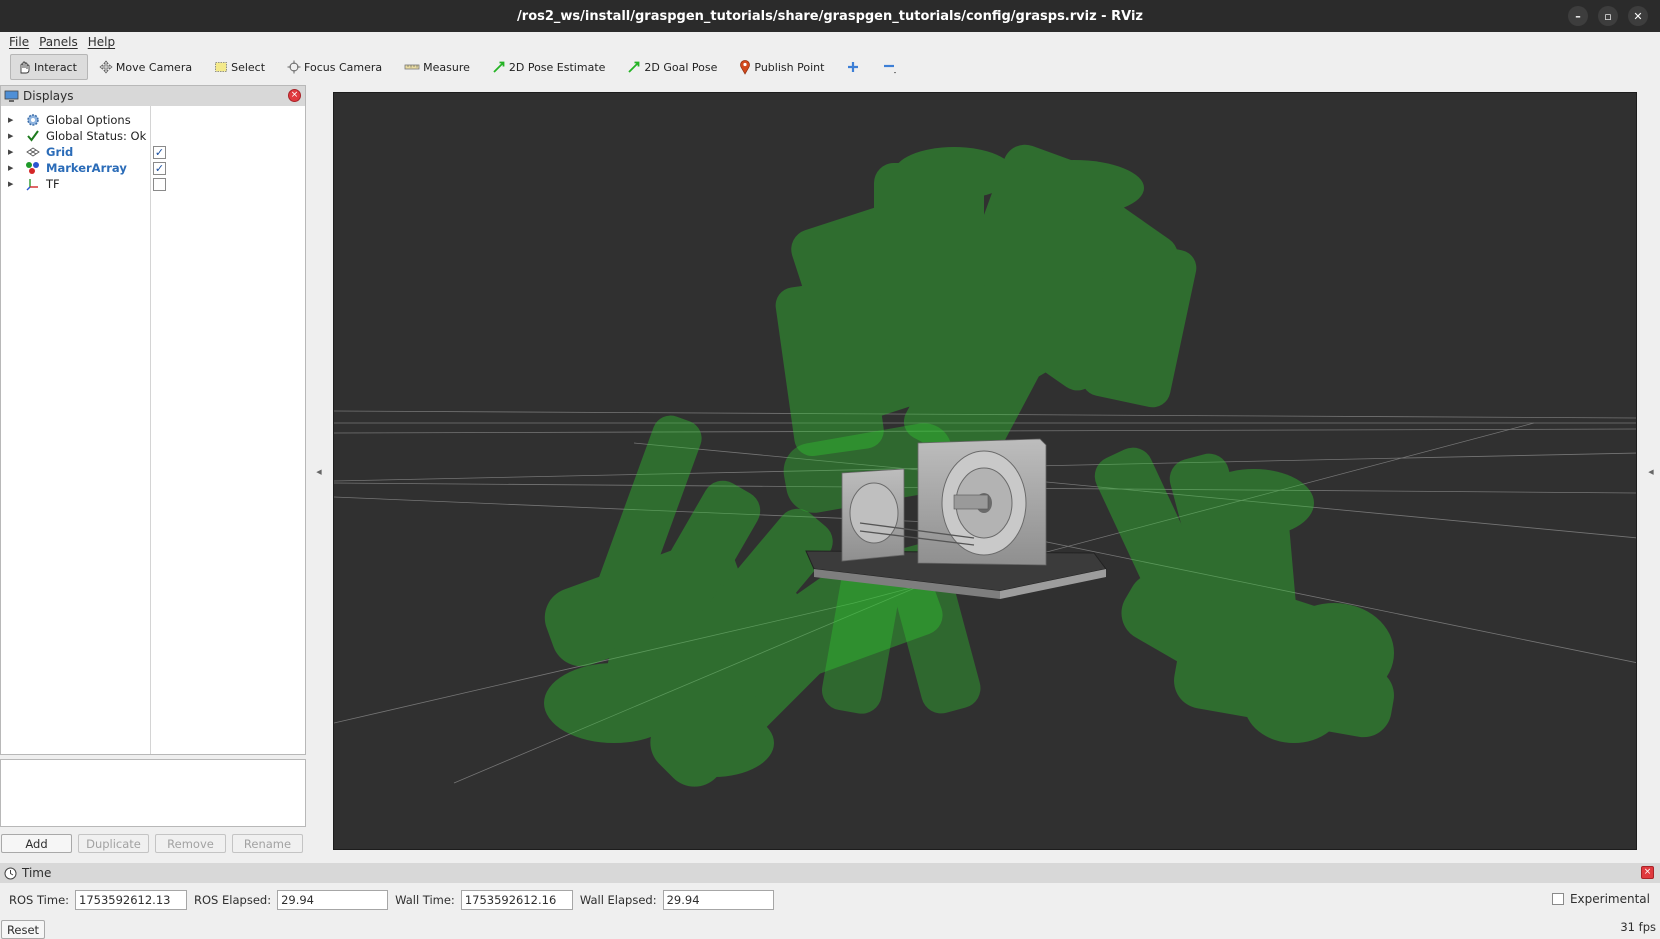 The height and width of the screenshot is (939, 1660). I want to click on right-dock-splitter: ◀, so click(1651, 472).